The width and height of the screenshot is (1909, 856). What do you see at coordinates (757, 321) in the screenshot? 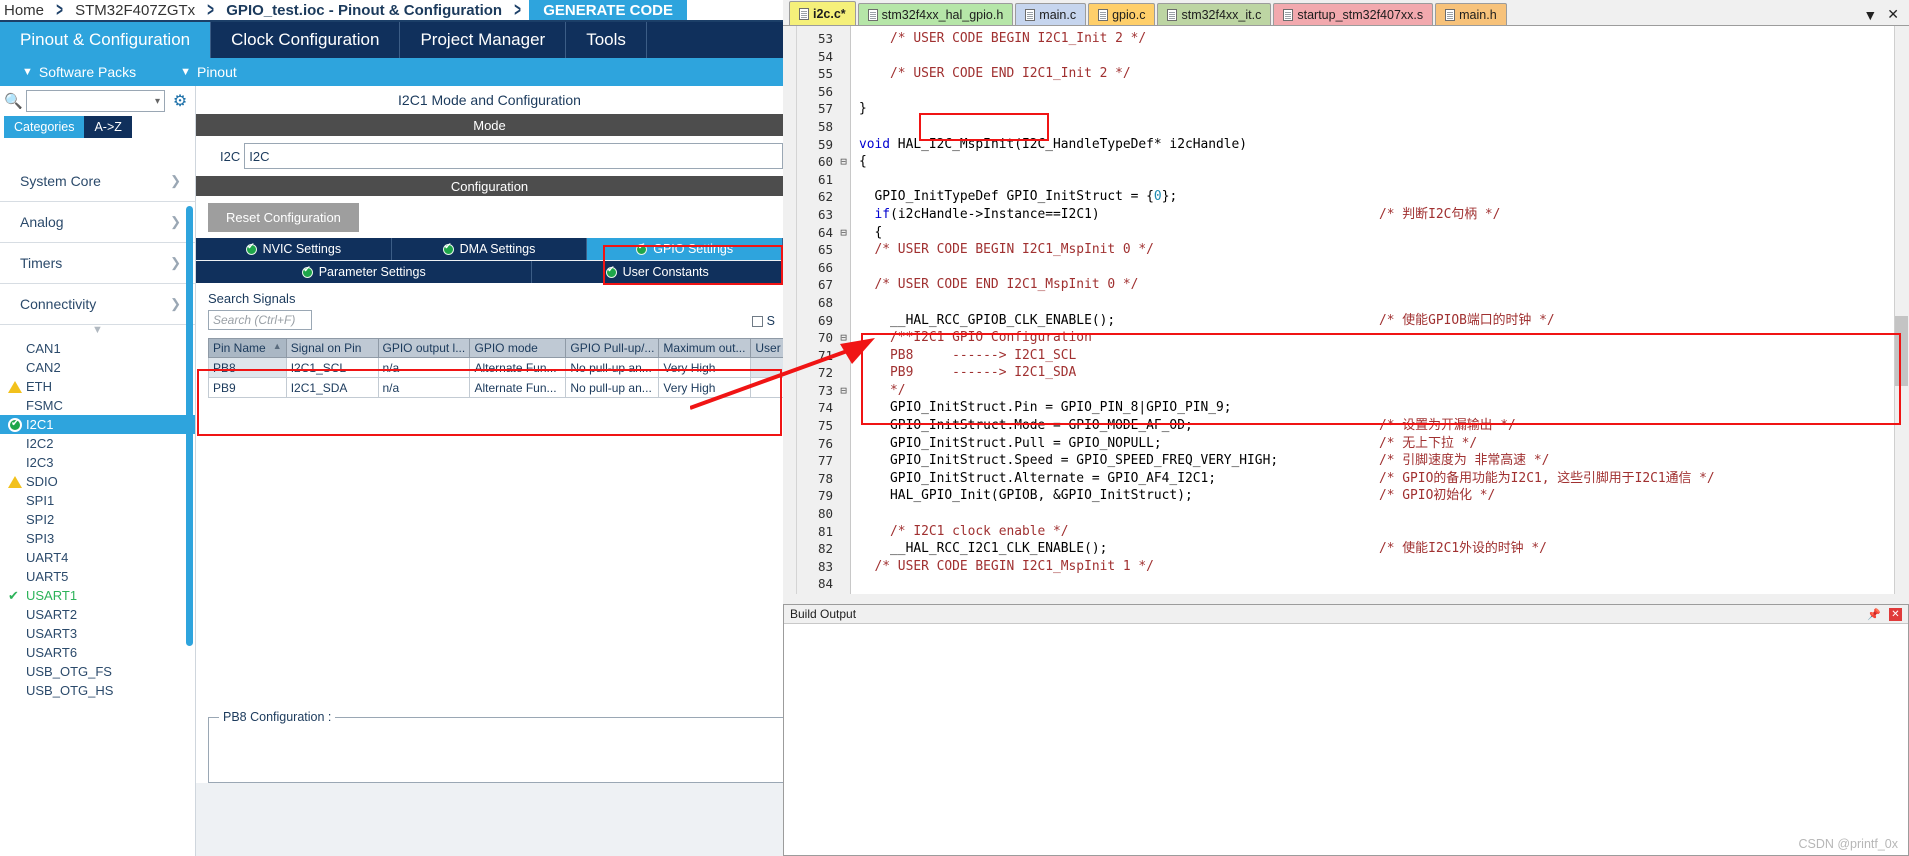
I see `checkbox-icon` at bounding box center [757, 321].